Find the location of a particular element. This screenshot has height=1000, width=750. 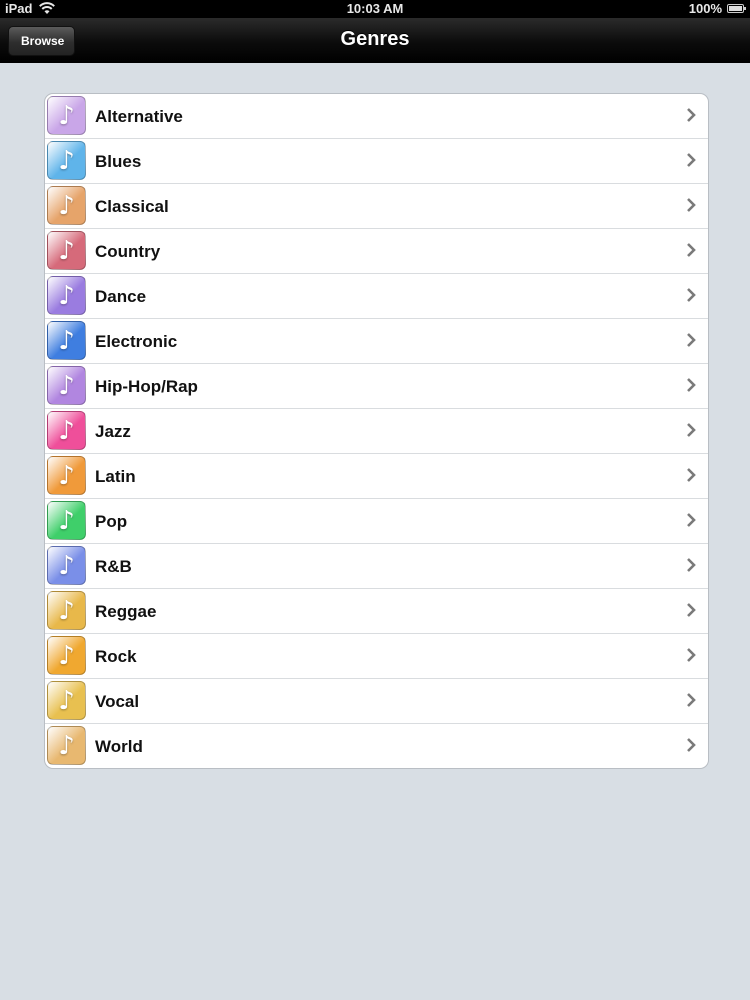

navigation-bar: Browse Genres is located at coordinates (375, 40).